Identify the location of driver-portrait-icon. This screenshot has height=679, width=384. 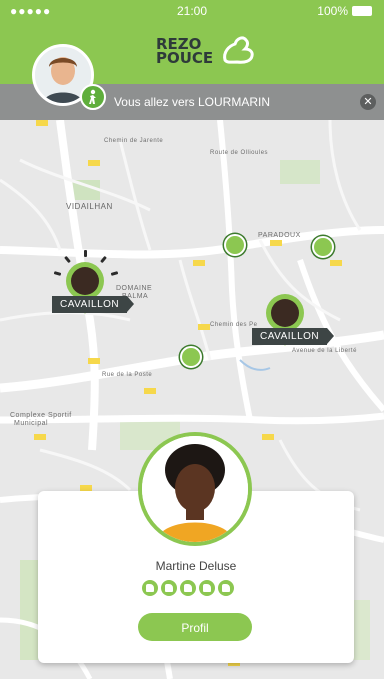
(195, 489).